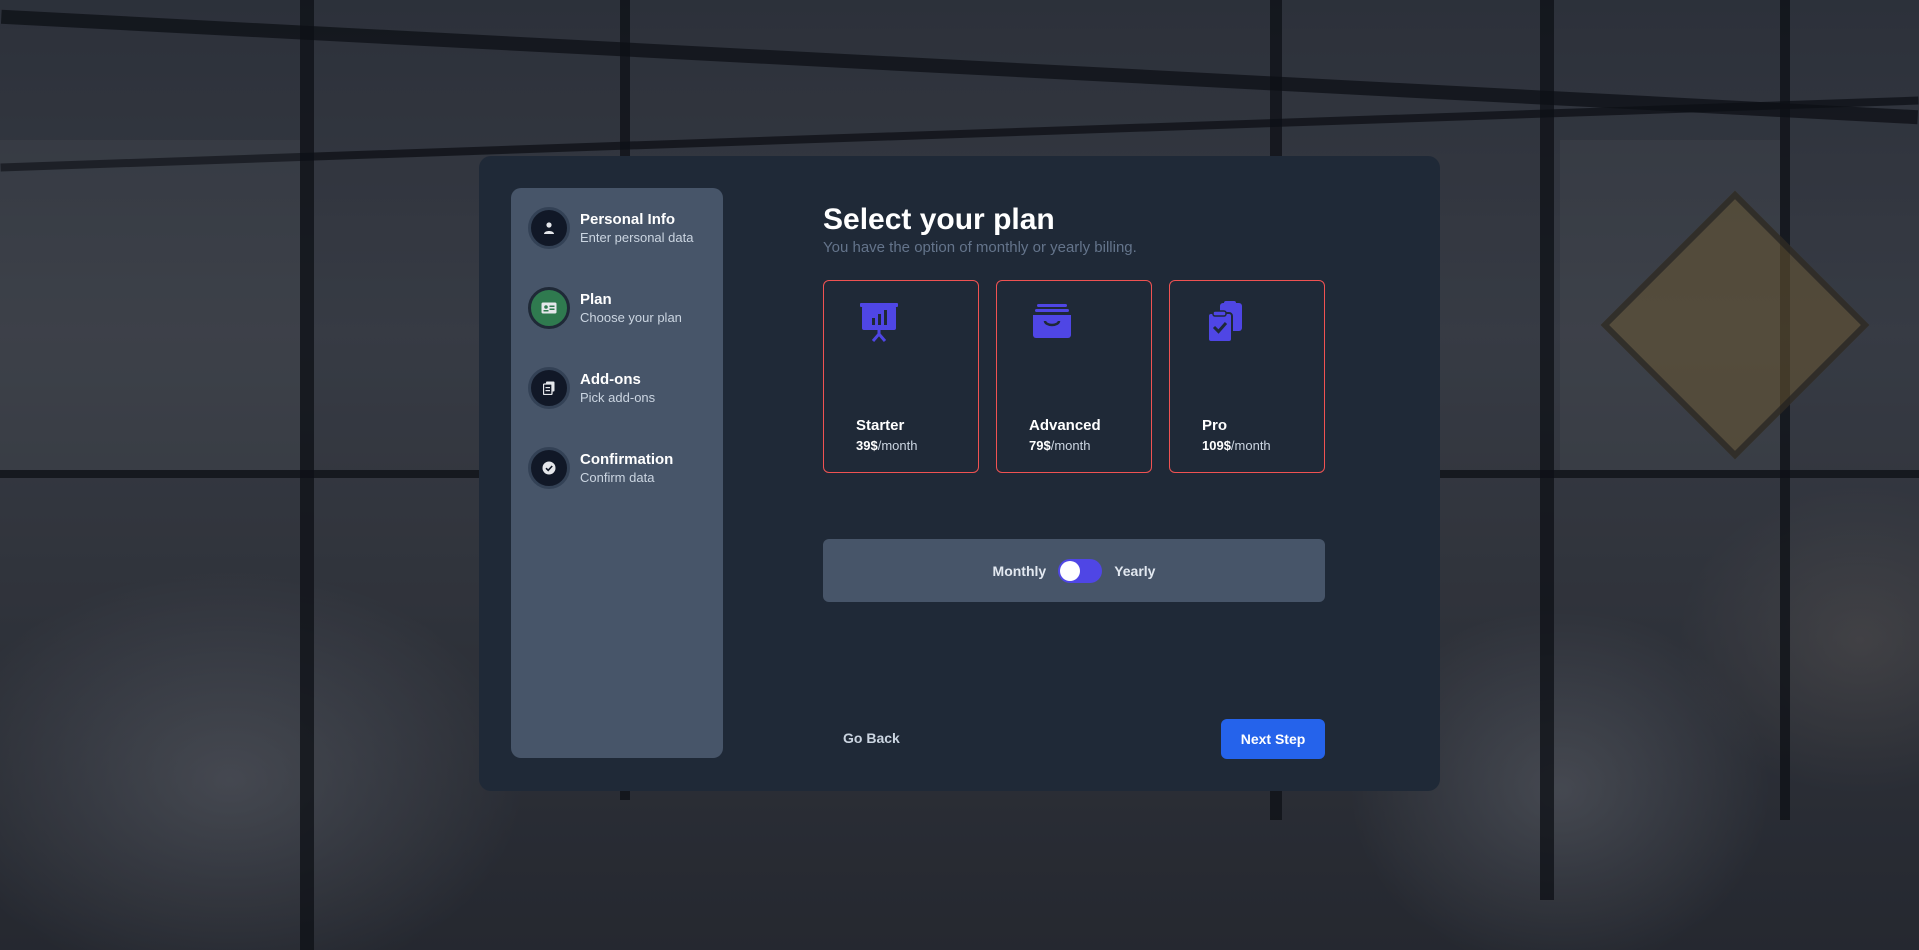  What do you see at coordinates (1070, 570) in the screenshot?
I see `toggle-knob` at bounding box center [1070, 570].